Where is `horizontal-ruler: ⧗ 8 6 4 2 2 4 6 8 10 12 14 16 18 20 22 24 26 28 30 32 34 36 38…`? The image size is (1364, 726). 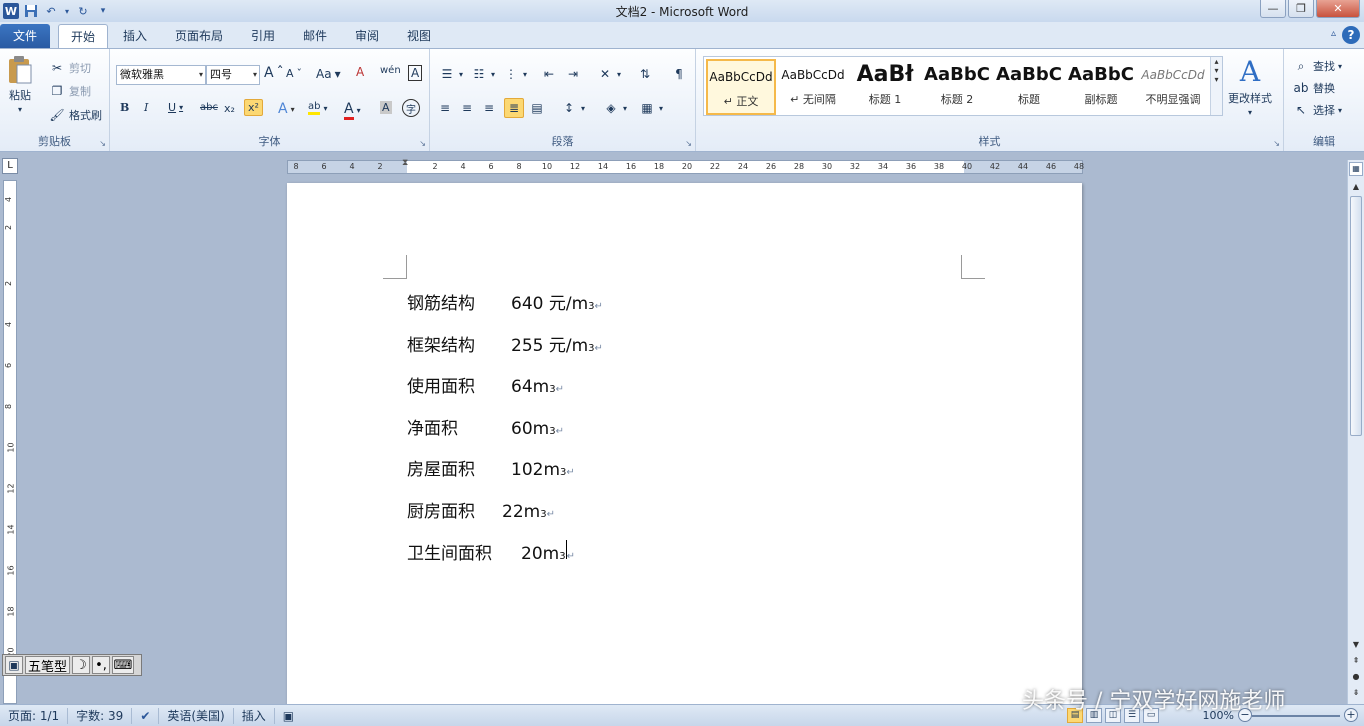
horizontal-ruler: ⧗ 8 6 4 2 2 4 6 8 10 12 14 16 18 20 22 24 26 28 30 32 34 36 38… is located at coordinates (685, 166).